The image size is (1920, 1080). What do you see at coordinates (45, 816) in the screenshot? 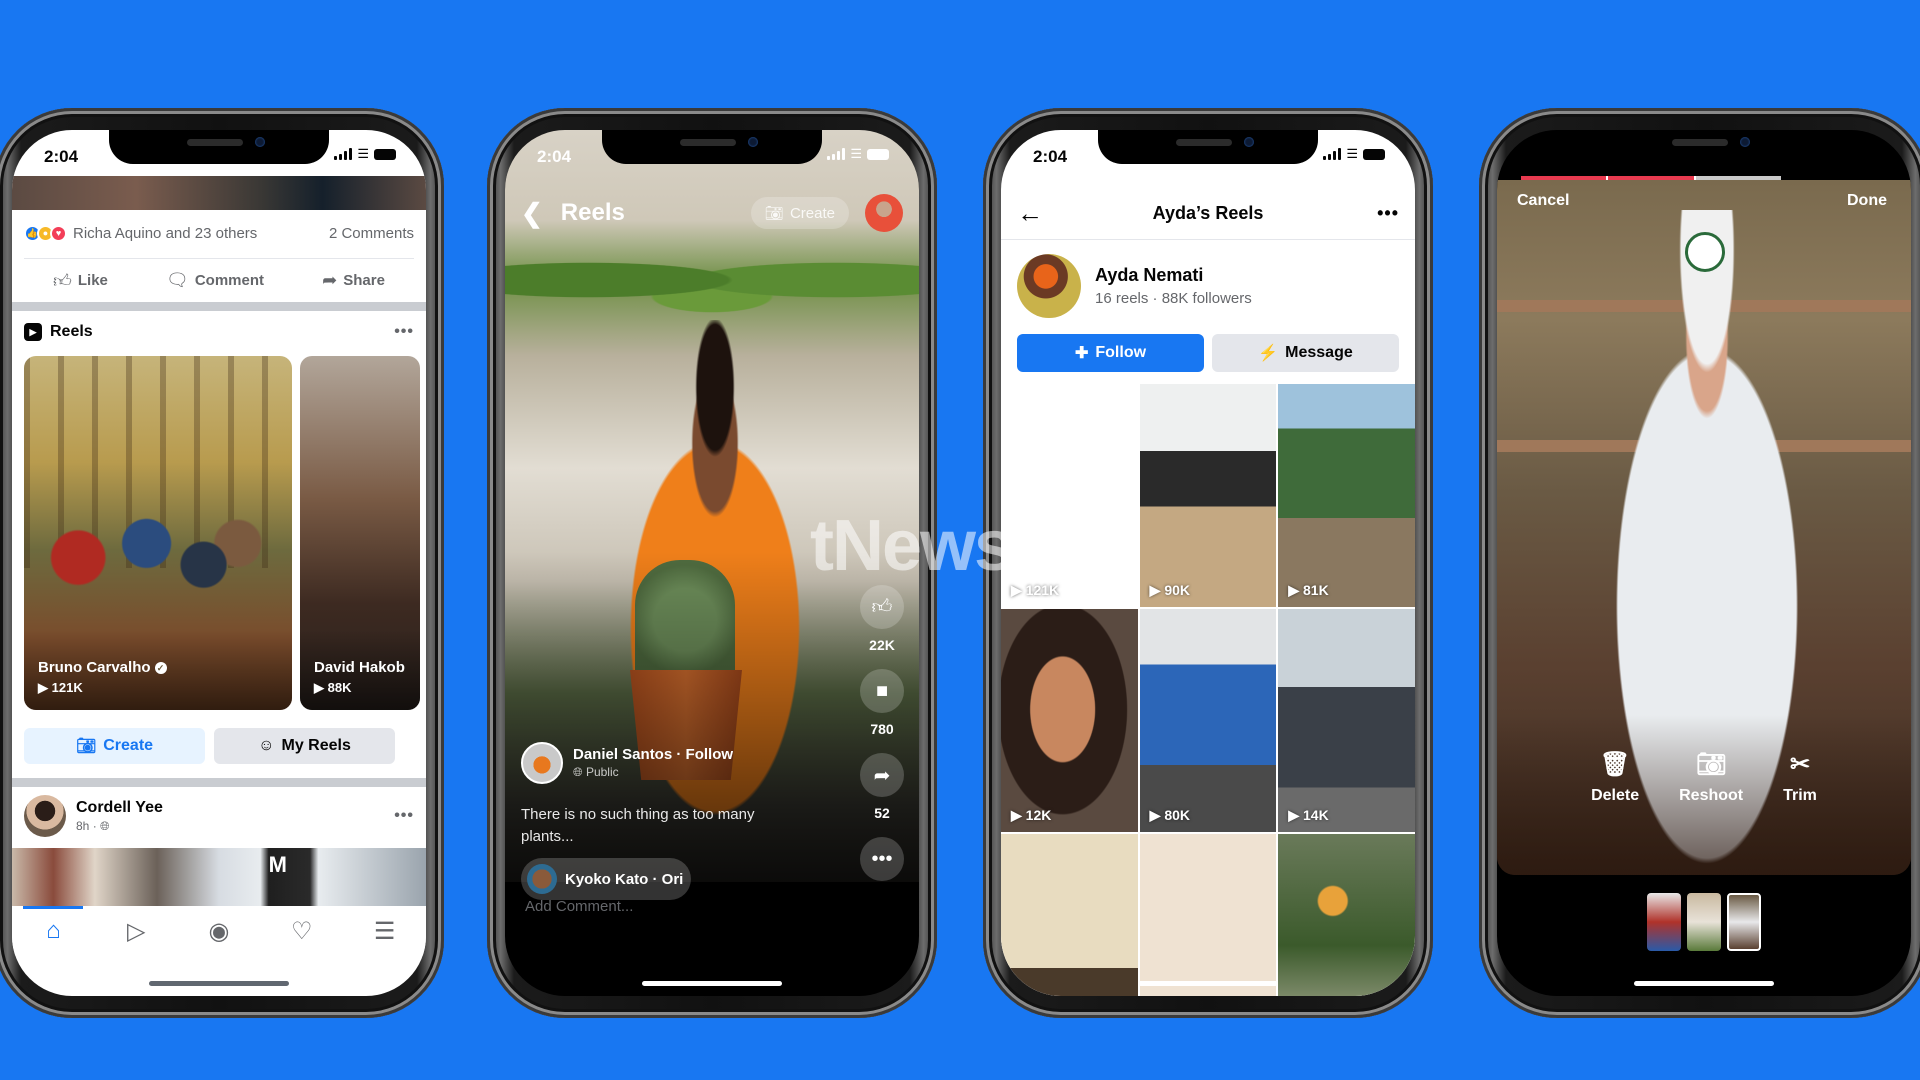
I see `avatar` at bounding box center [45, 816].